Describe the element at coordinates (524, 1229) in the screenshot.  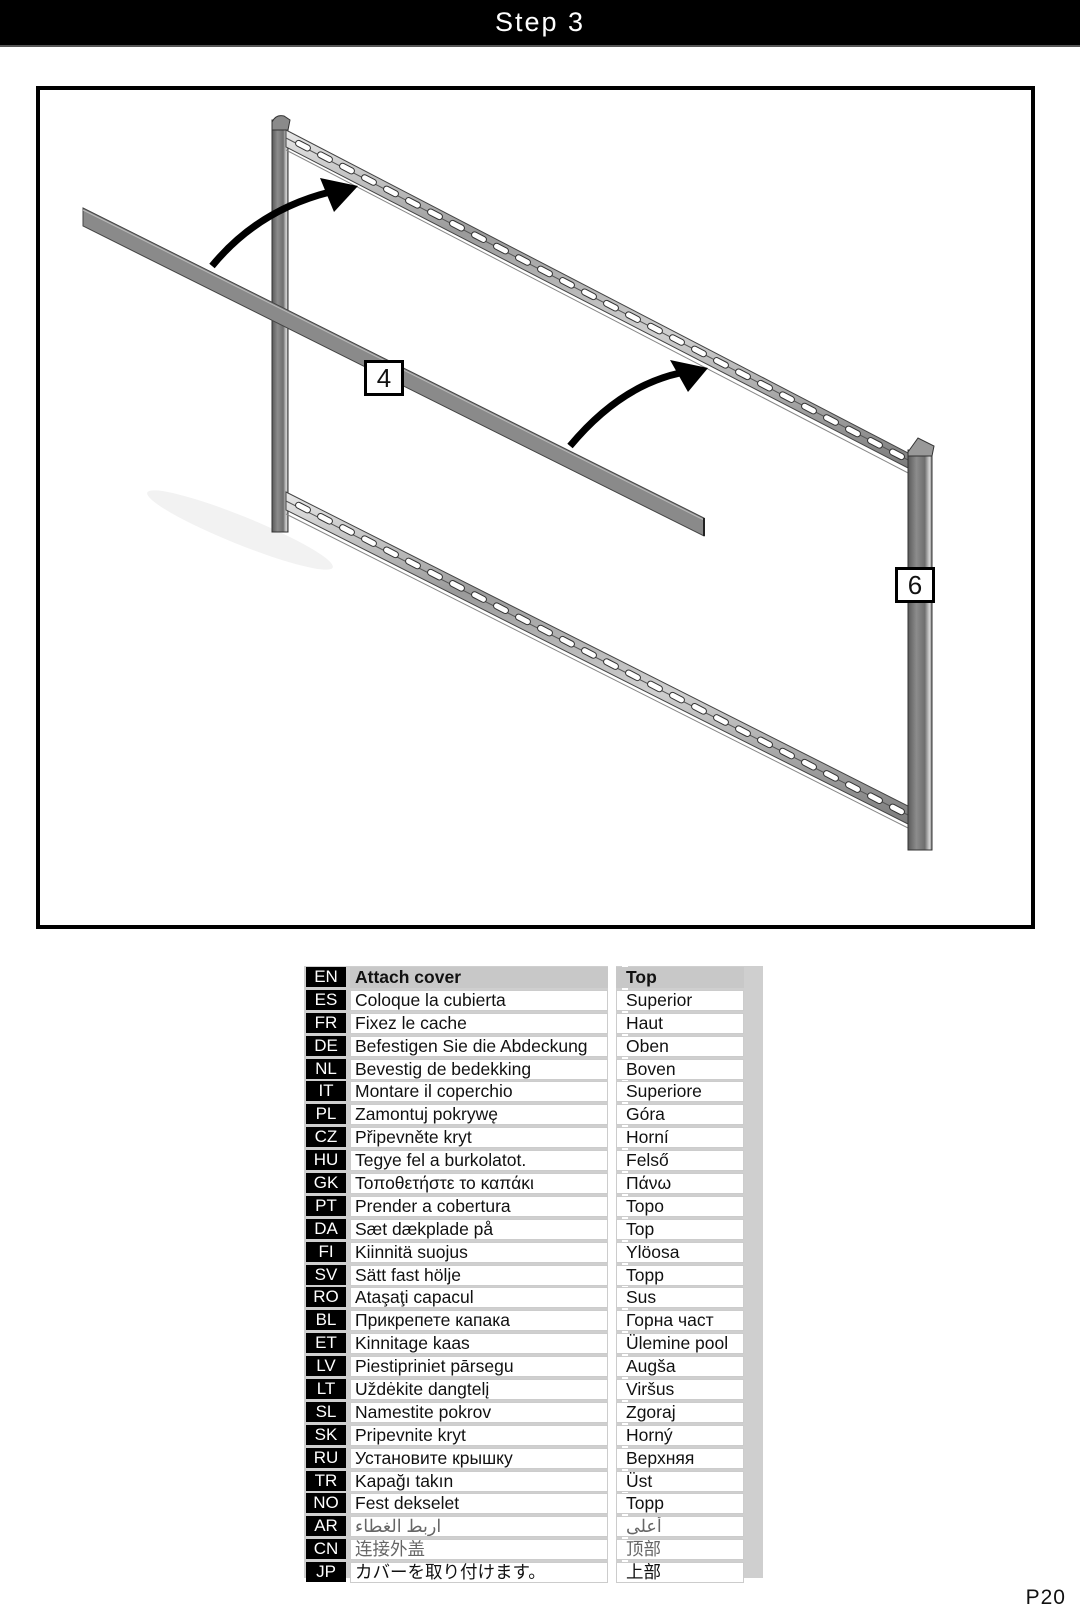
I see `translation-row: DA Sæt dækplade på Top` at that location.